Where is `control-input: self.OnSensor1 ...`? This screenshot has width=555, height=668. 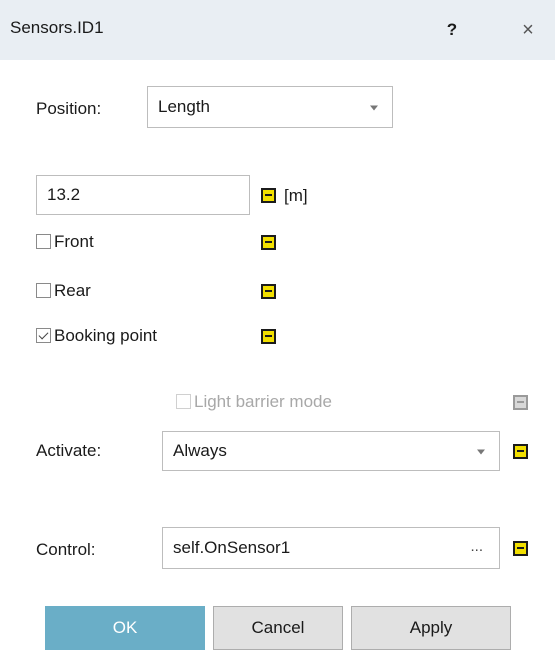
control-input: self.OnSensor1 ... is located at coordinates (331, 548).